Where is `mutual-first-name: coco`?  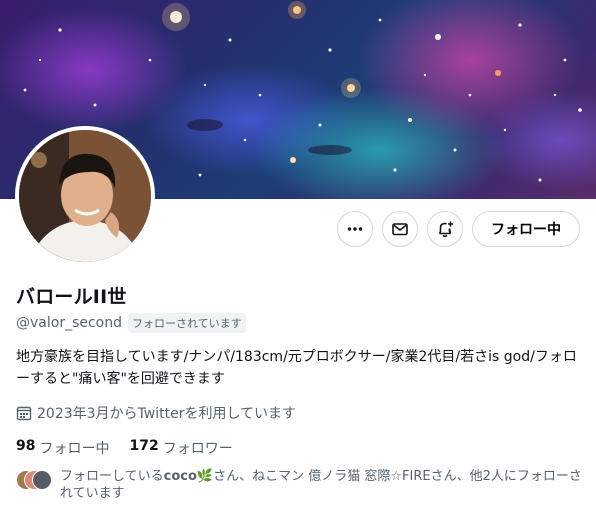
mutual-first-name: coco is located at coordinates (180, 476).